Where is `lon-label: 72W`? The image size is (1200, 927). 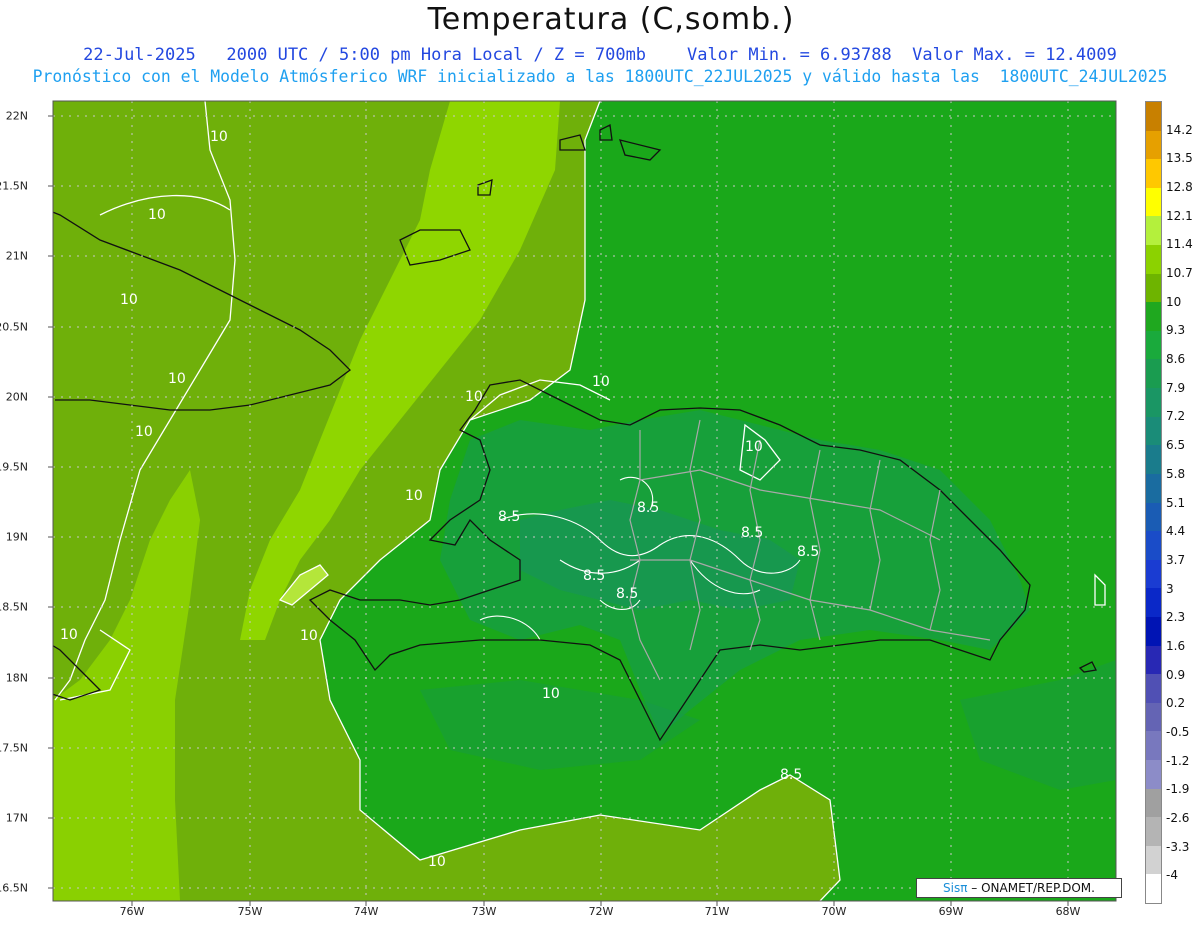 lon-label: 72W is located at coordinates (601, 911).